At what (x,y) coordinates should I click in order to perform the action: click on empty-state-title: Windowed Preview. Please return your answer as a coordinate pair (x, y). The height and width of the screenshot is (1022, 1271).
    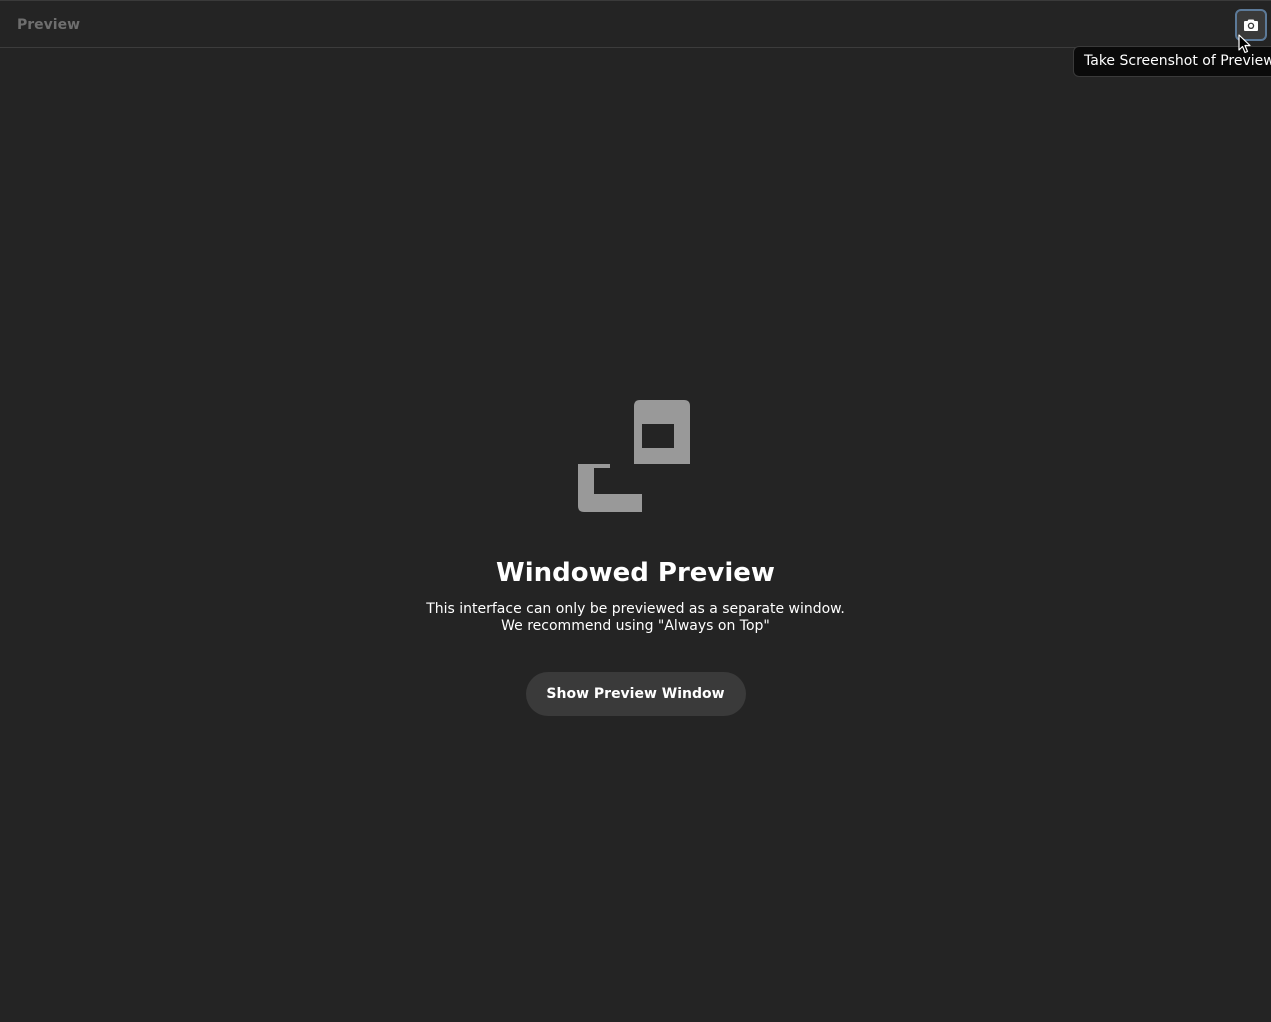
    Looking at the image, I should click on (635, 573).